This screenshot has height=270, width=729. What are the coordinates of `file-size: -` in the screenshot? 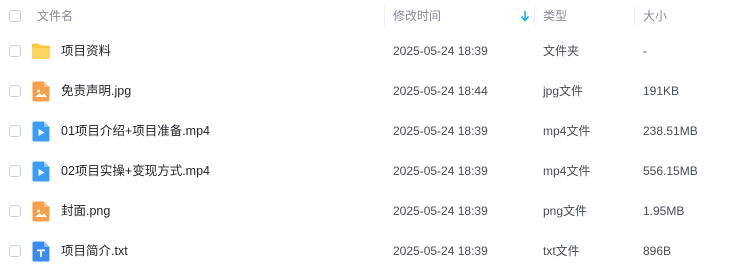 It's located at (645, 51).